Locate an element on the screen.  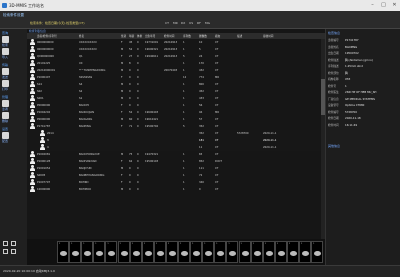
modality-tag: MG is located at coordinates (207, 23).